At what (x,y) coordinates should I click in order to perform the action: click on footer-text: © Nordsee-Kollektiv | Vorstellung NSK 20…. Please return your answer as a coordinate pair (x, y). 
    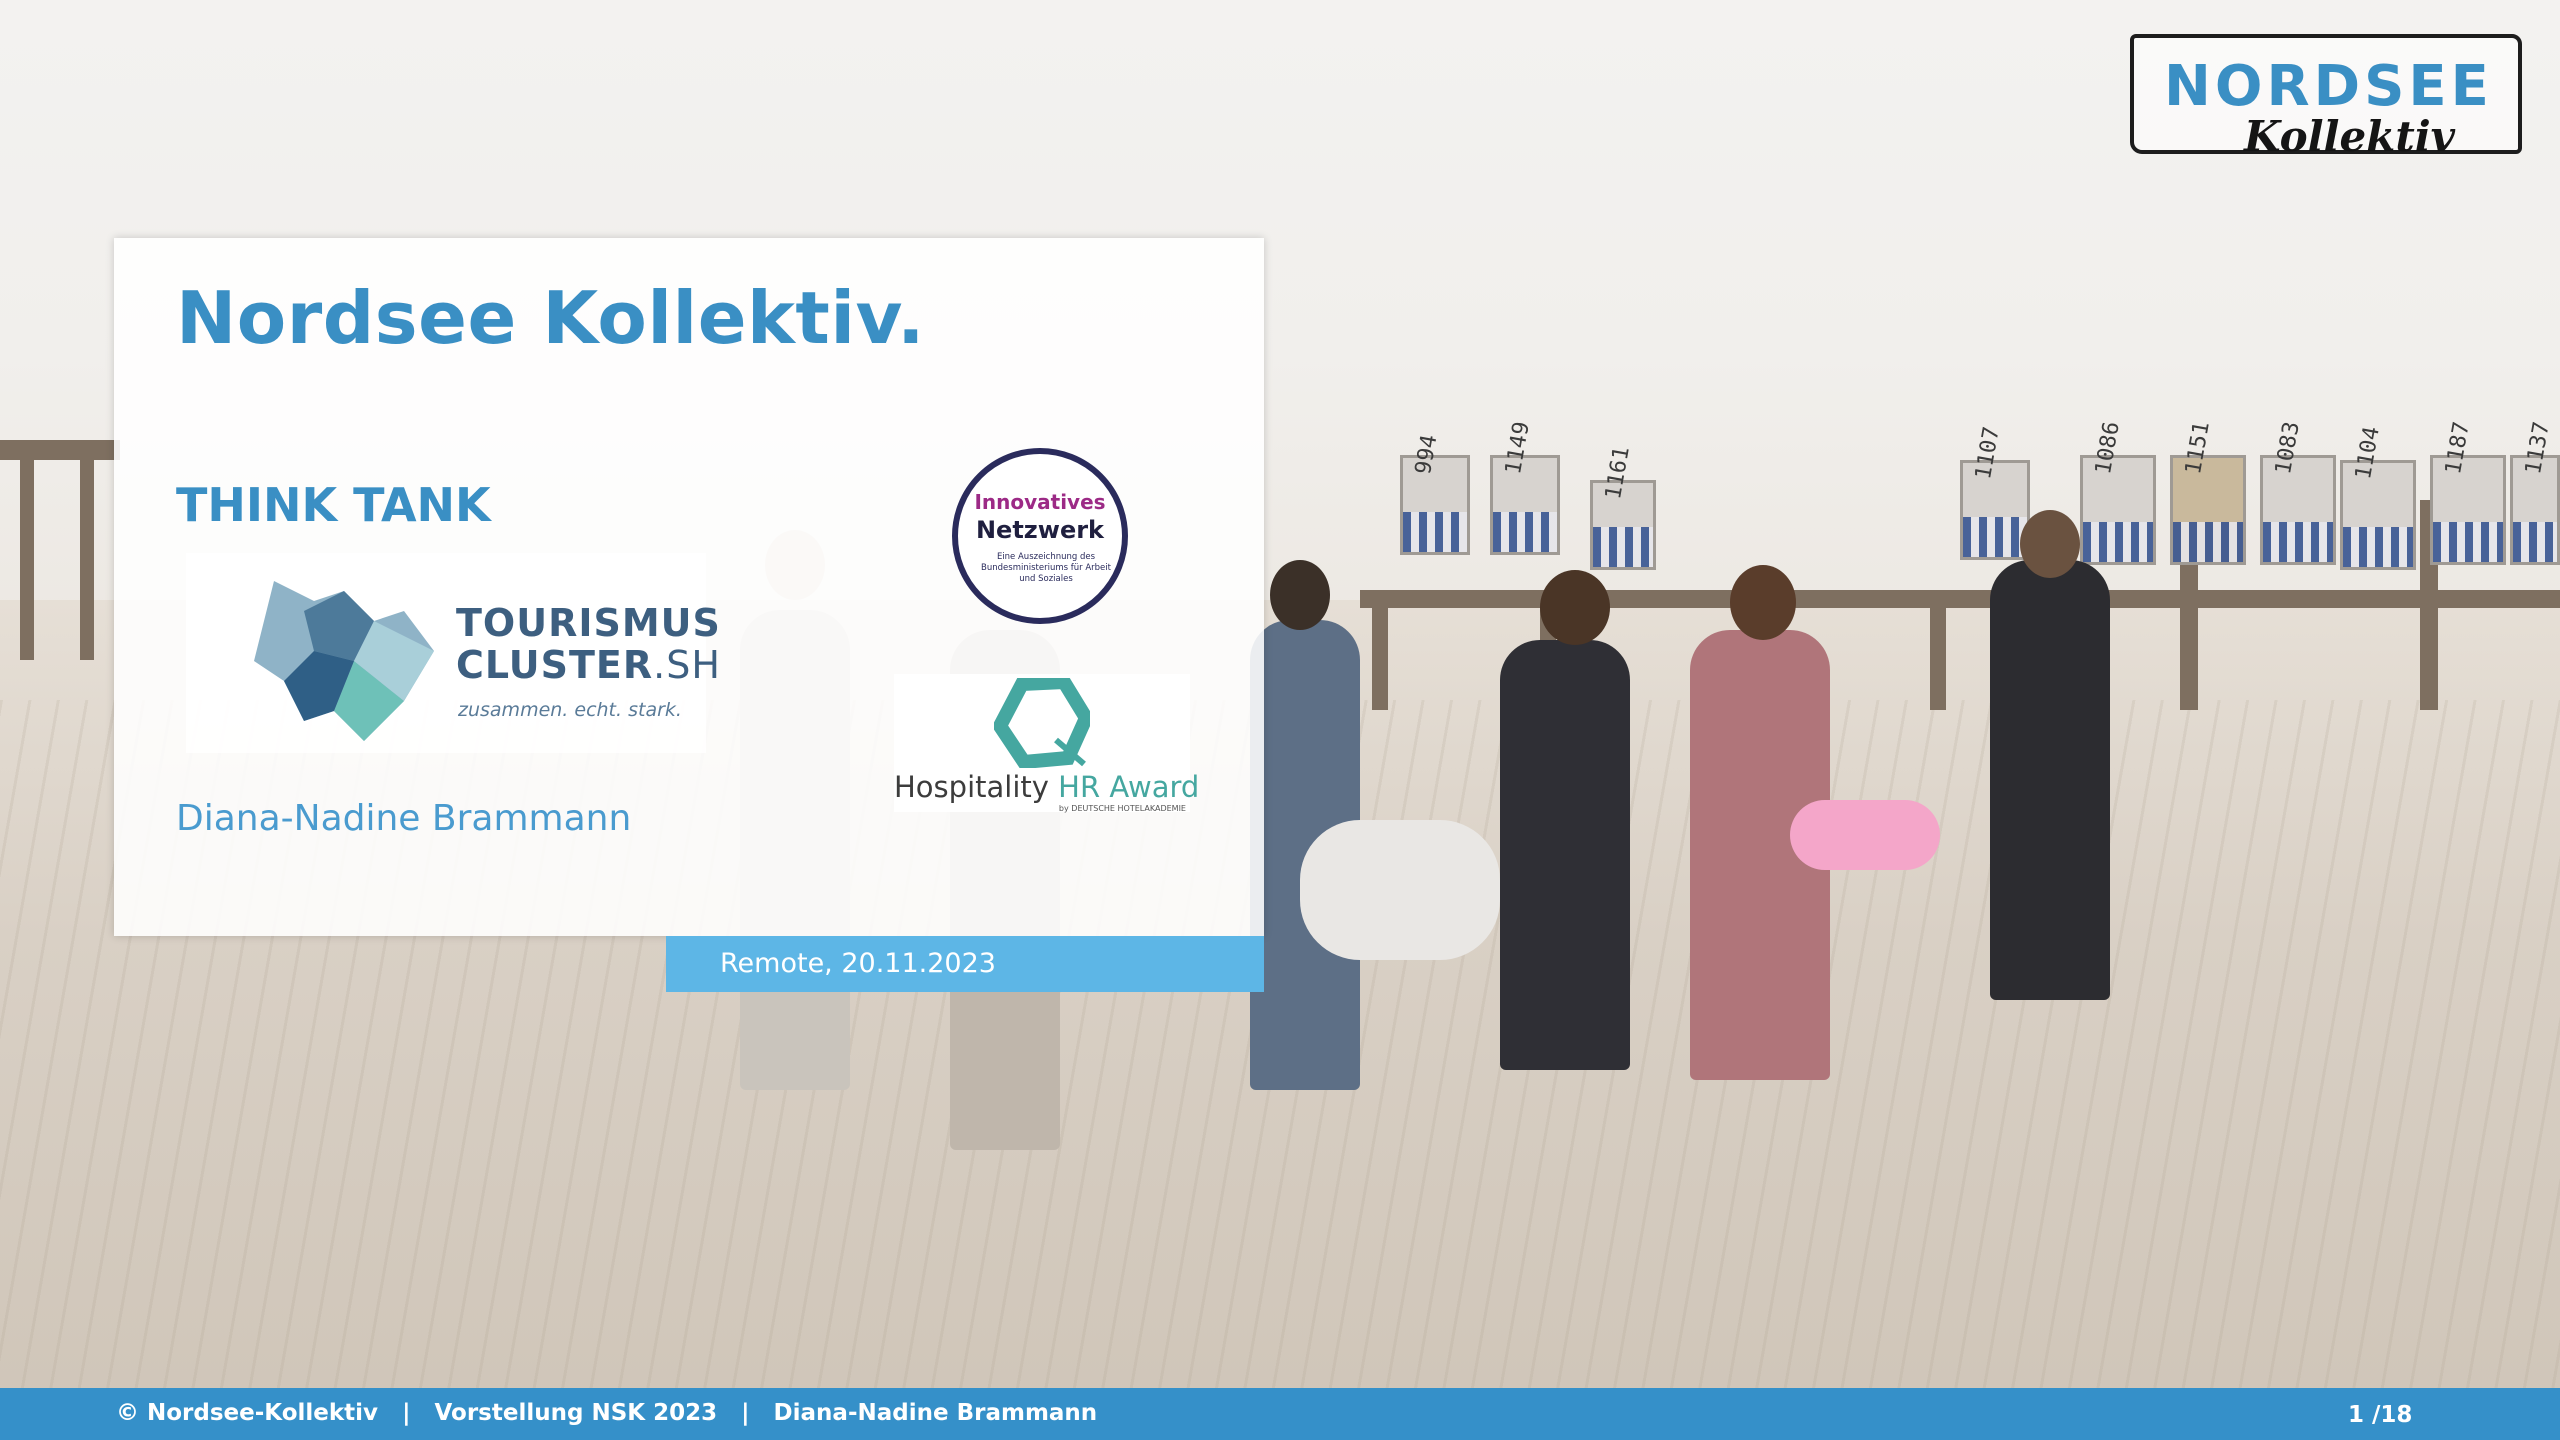
    Looking at the image, I should click on (607, 1413).